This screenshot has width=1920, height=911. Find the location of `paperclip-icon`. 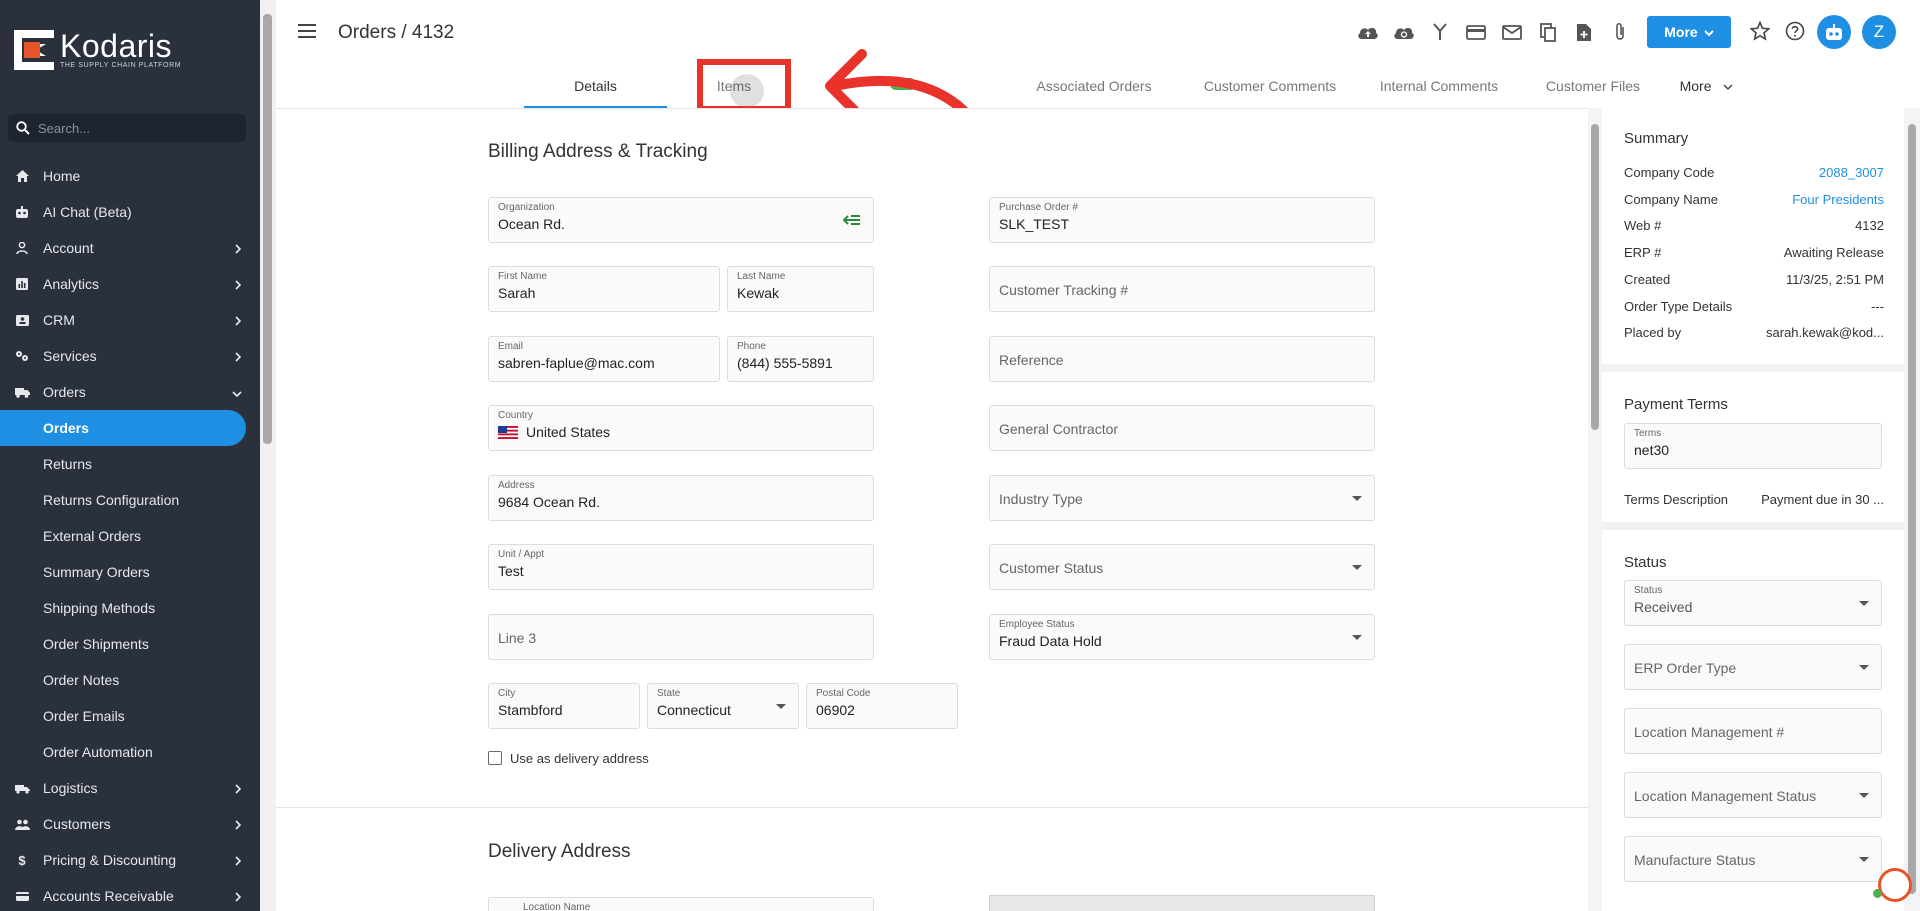

paperclip-icon is located at coordinates (1620, 32).